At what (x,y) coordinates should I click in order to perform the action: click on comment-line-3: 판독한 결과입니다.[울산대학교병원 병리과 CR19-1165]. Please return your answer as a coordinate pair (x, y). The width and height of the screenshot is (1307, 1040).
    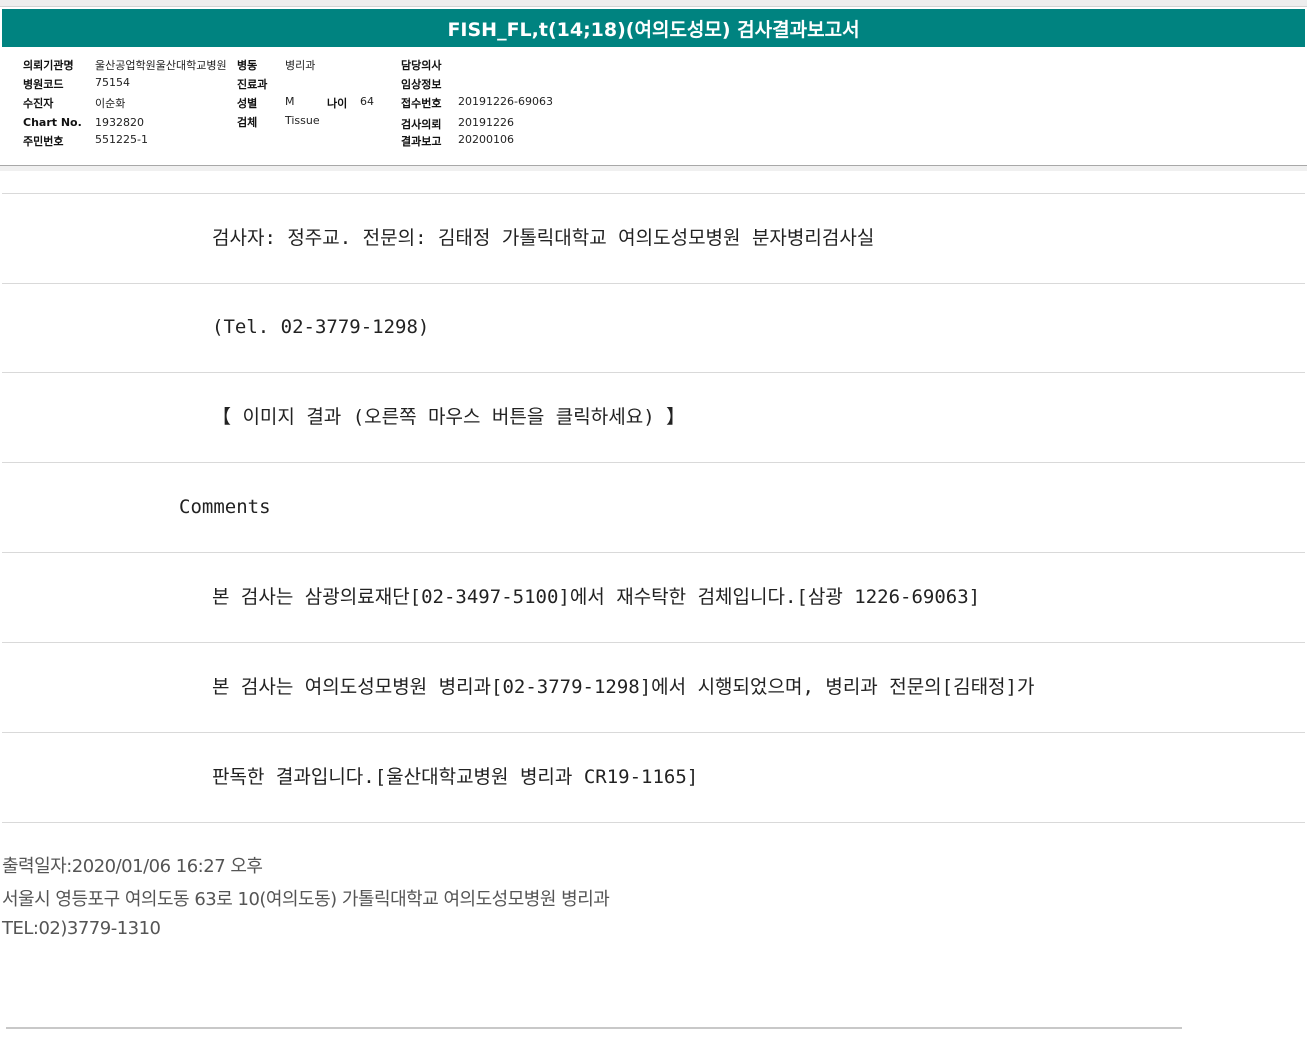
    Looking at the image, I should click on (455, 777).